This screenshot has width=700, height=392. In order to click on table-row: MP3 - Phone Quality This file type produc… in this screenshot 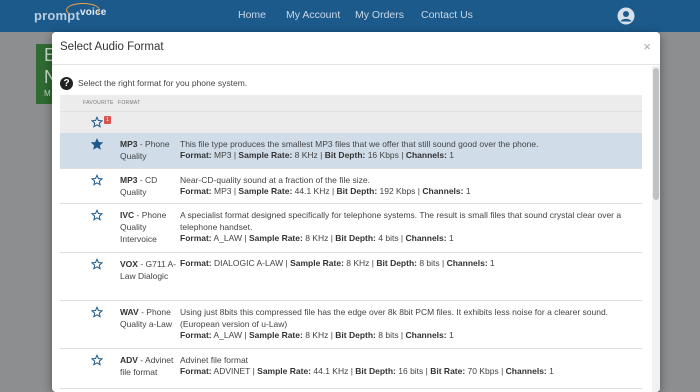, I will do `click(351, 151)`.